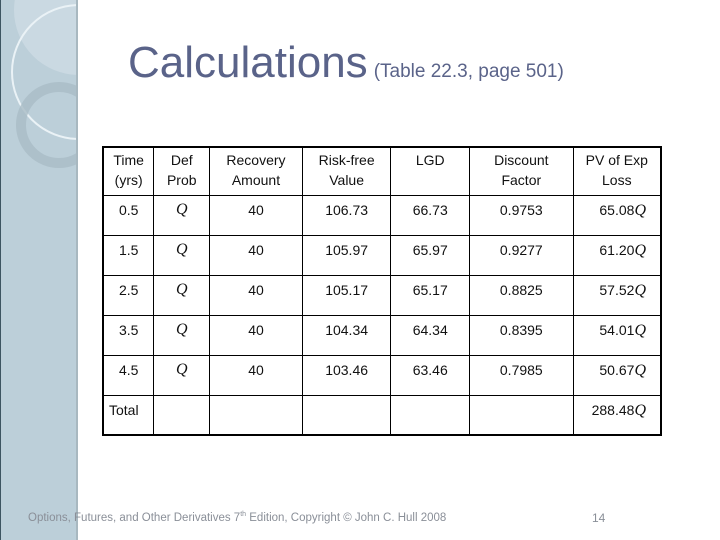  I want to click on cell-lgd: 66.73, so click(430, 215).